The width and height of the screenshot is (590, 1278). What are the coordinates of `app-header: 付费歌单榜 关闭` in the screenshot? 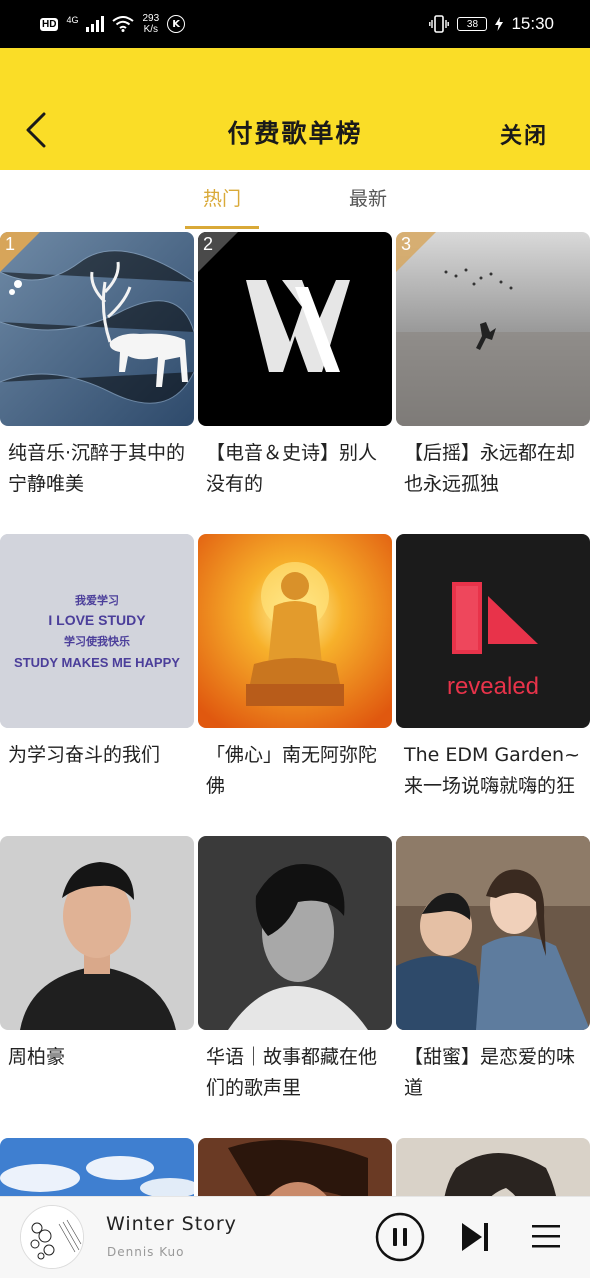 It's located at (295, 109).